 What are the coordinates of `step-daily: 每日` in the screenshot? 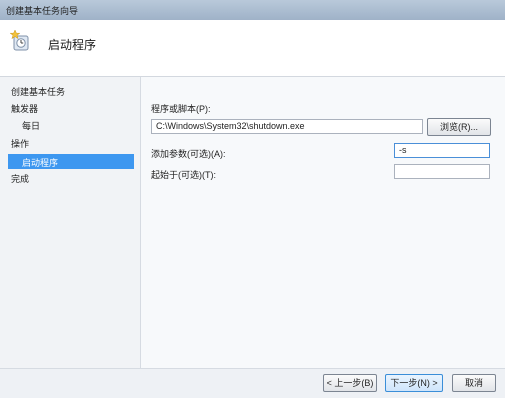 It's located at (31, 125).